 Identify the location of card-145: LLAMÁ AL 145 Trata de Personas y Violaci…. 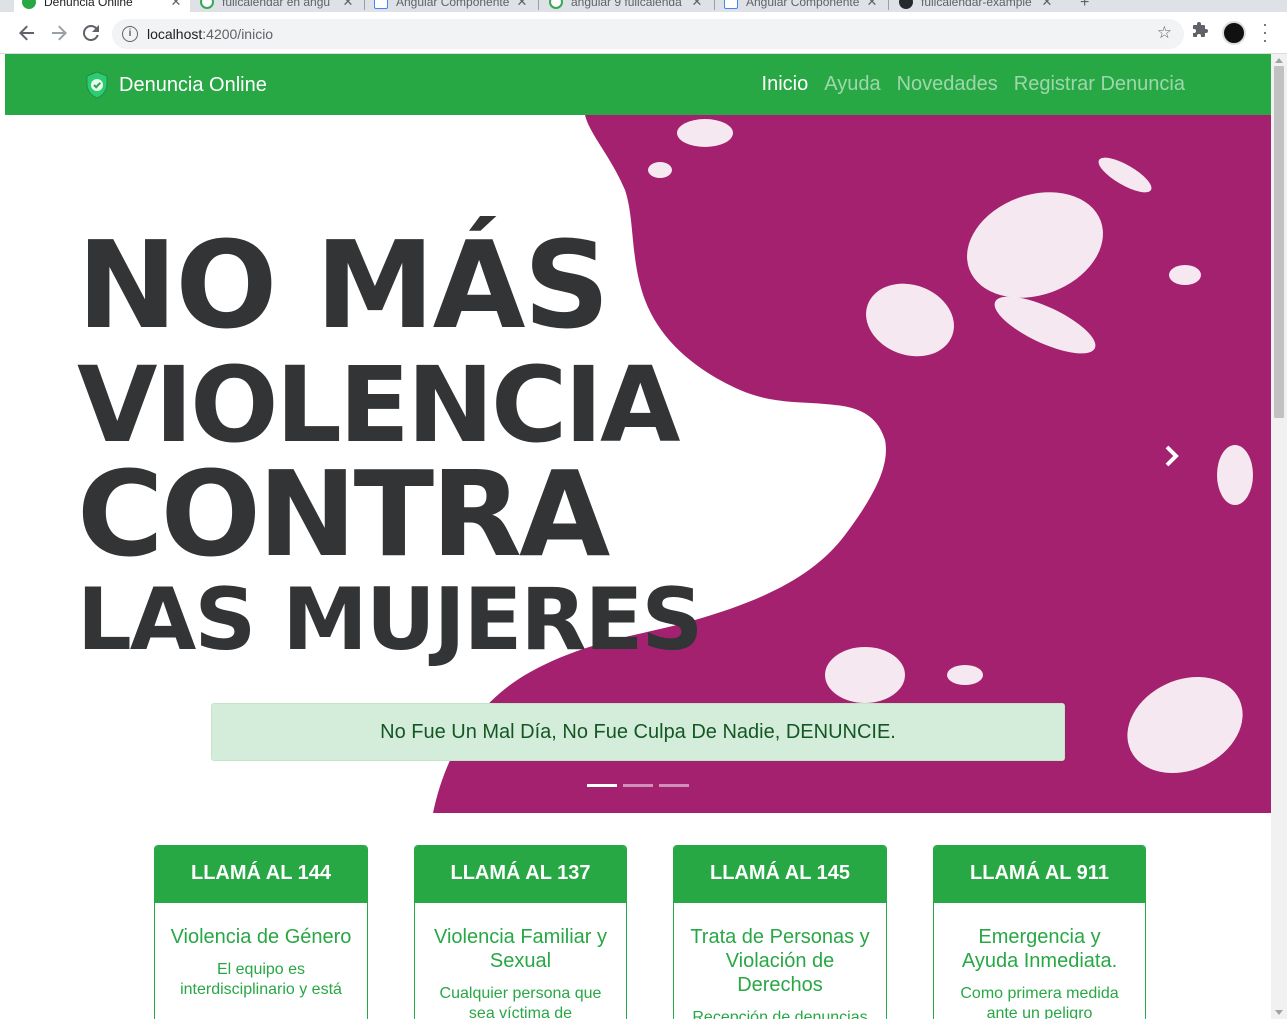
(780, 932).